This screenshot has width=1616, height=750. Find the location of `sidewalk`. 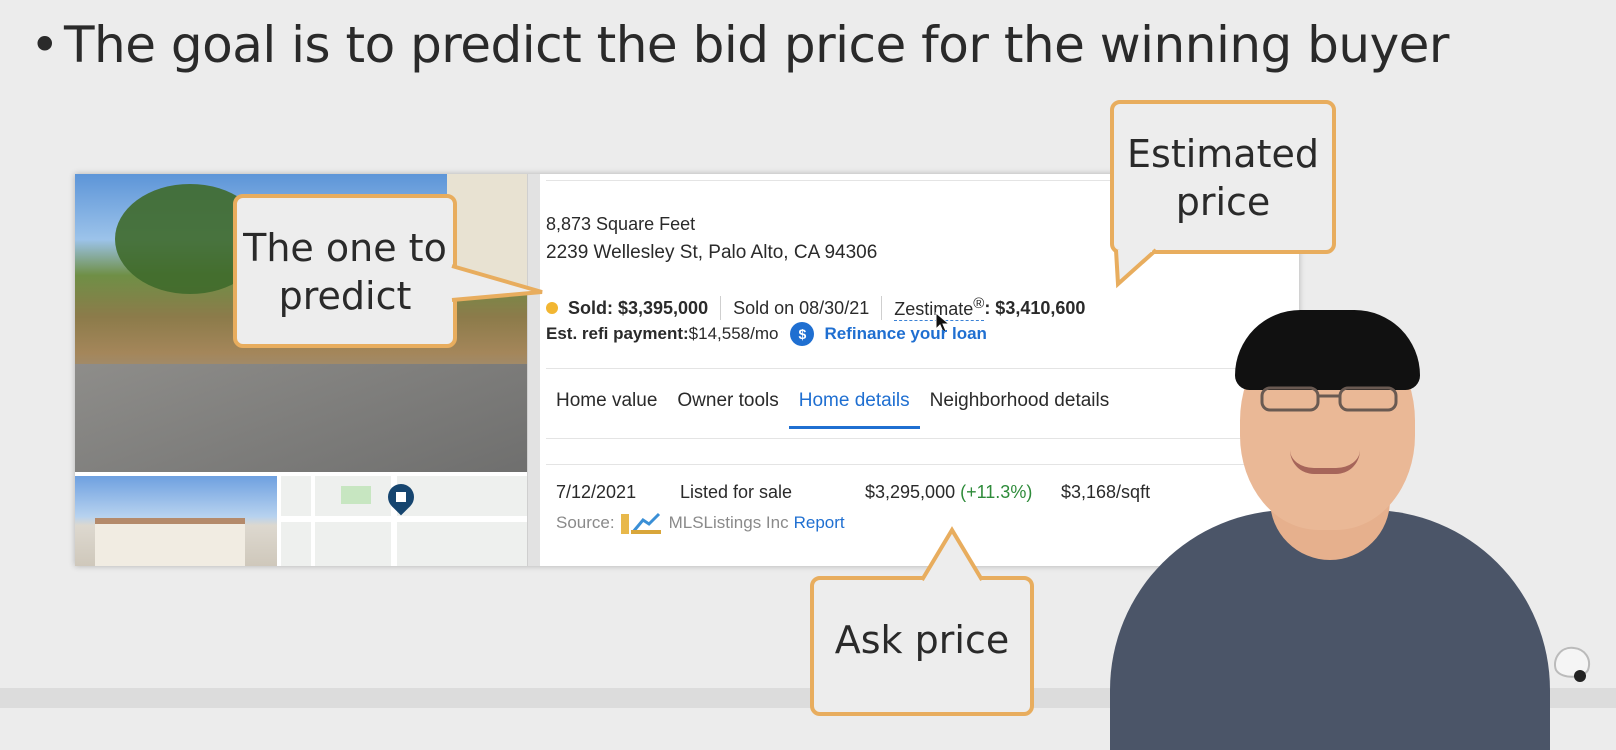

sidewalk is located at coordinates (301, 418).